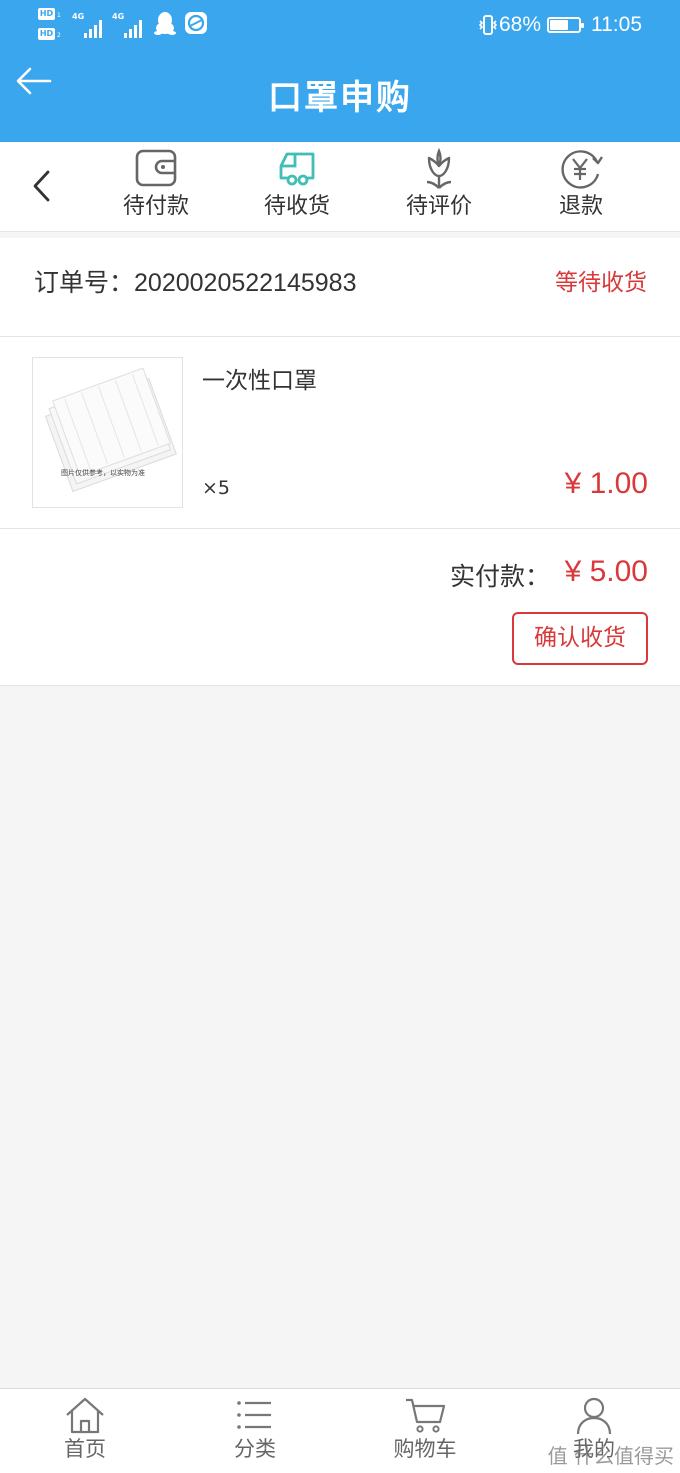 Image resolution: width=680 pixels, height=1473 pixels. I want to click on user-icon, so click(594, 1416).